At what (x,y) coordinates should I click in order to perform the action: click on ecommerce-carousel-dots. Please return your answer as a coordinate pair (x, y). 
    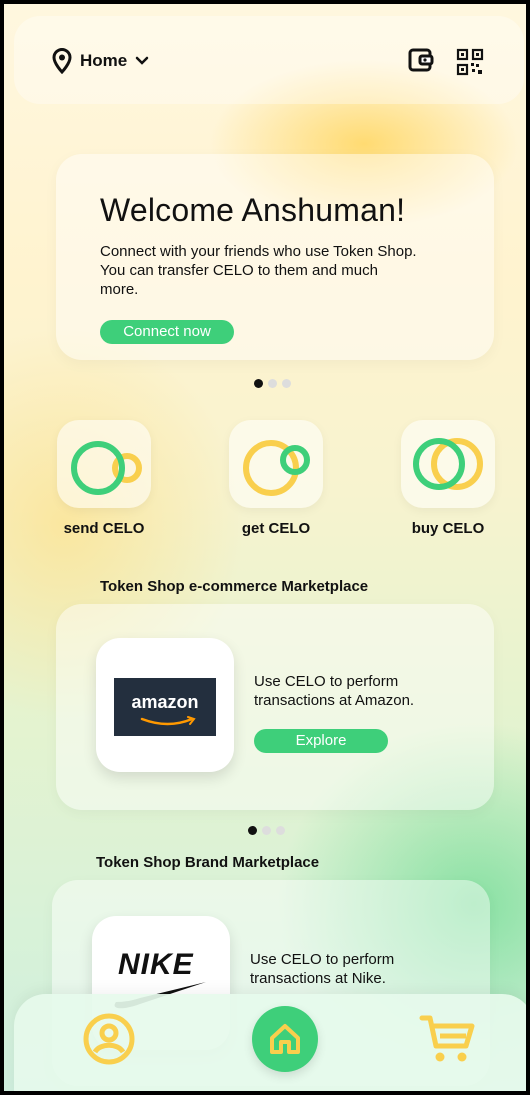
    Looking at the image, I should click on (266, 830).